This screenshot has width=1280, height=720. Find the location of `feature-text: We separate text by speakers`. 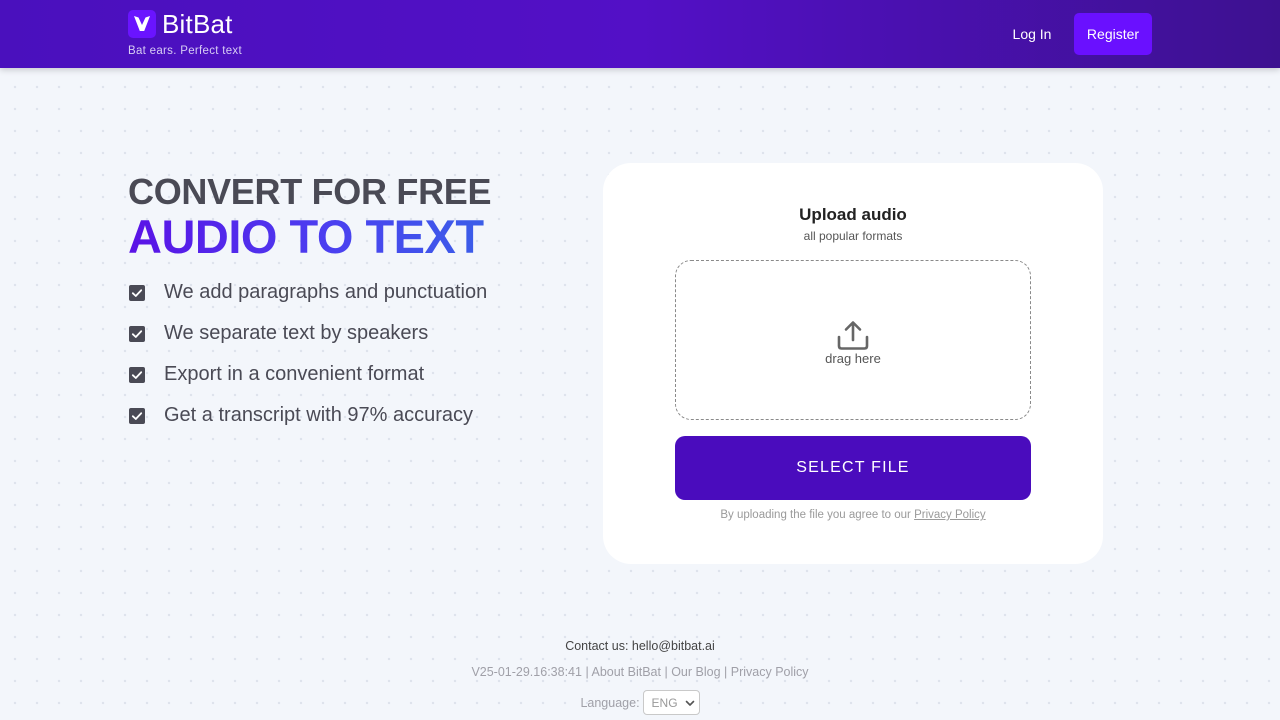

feature-text: We separate text by speakers is located at coordinates (296, 333).